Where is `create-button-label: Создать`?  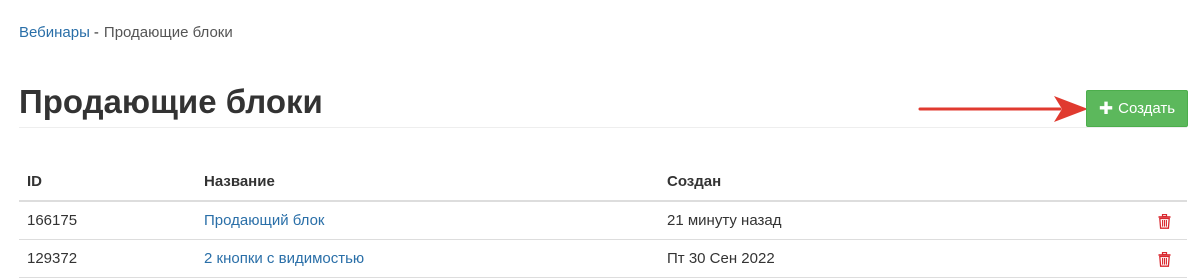 create-button-label: Создать is located at coordinates (1147, 108).